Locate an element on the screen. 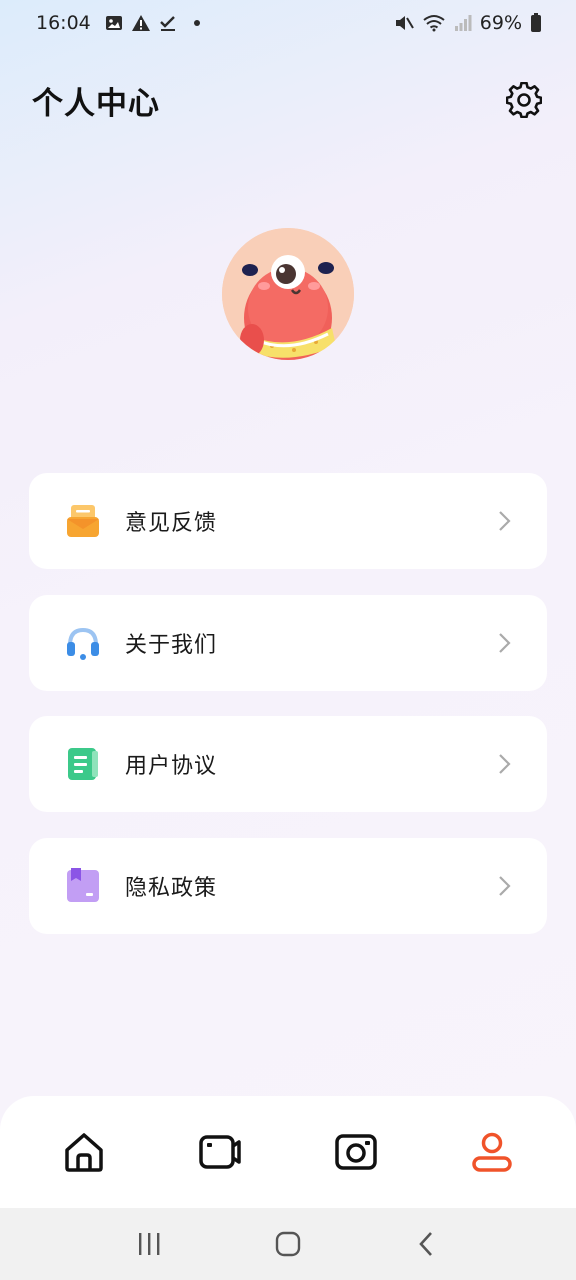 Image resolution: width=576 pixels, height=1280 pixels. video-camera-icon is located at coordinates (220, 1152).